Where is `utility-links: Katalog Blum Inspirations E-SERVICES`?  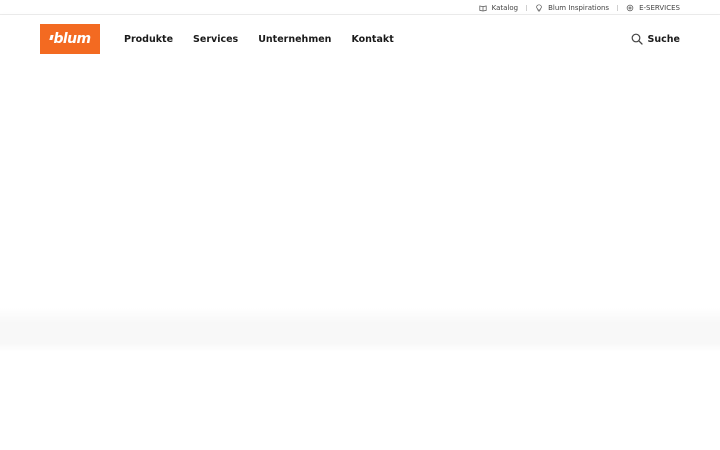
utility-links: Katalog Blum Inspirations E-SERVICES is located at coordinates (579, 7).